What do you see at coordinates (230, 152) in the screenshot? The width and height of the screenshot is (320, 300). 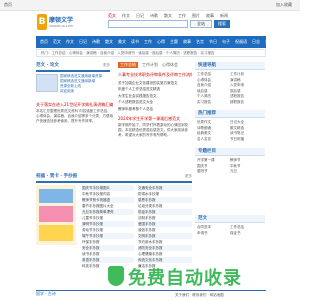 I see `sidebar-header: 专题栏目` at bounding box center [230, 152].